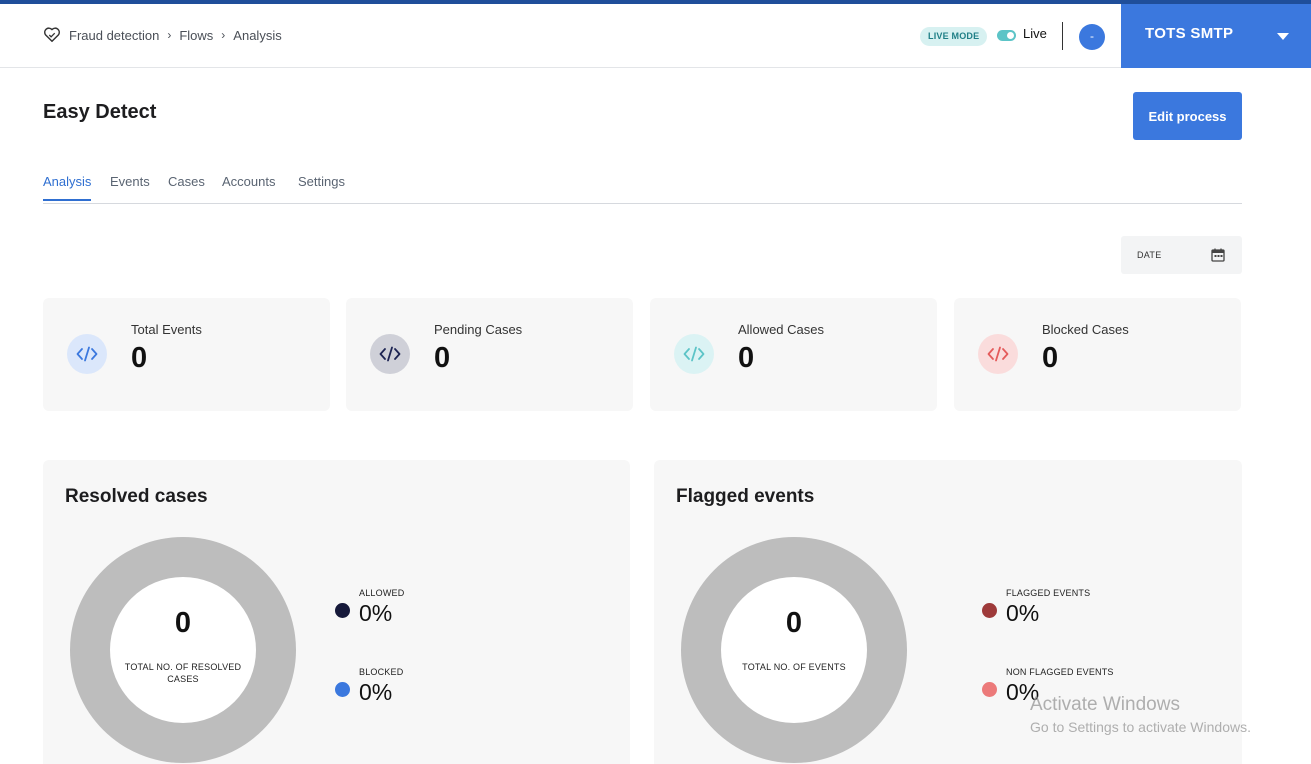  I want to click on stat-label: Blocked Cases, so click(1085, 329).